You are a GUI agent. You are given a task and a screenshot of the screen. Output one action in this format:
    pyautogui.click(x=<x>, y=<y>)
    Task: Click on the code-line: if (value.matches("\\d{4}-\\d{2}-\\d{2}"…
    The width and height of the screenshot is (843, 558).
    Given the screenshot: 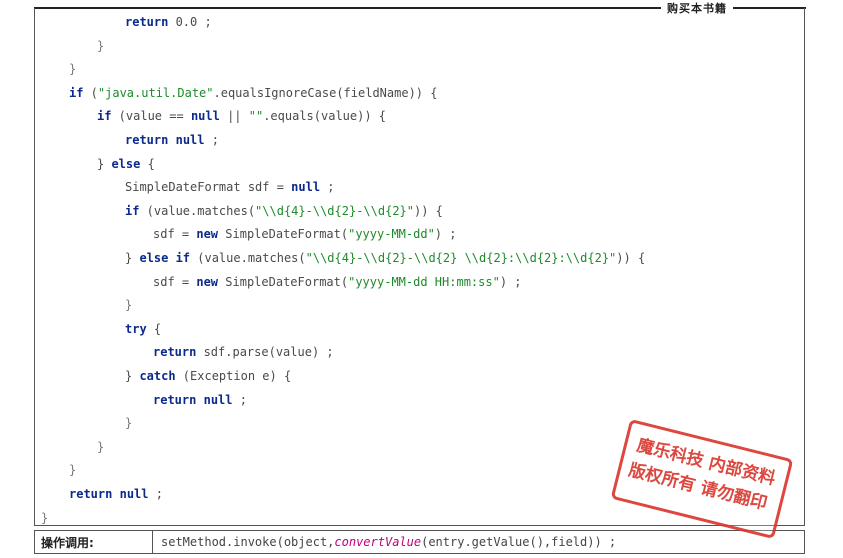 What is the action you would take?
    pyautogui.click(x=284, y=211)
    